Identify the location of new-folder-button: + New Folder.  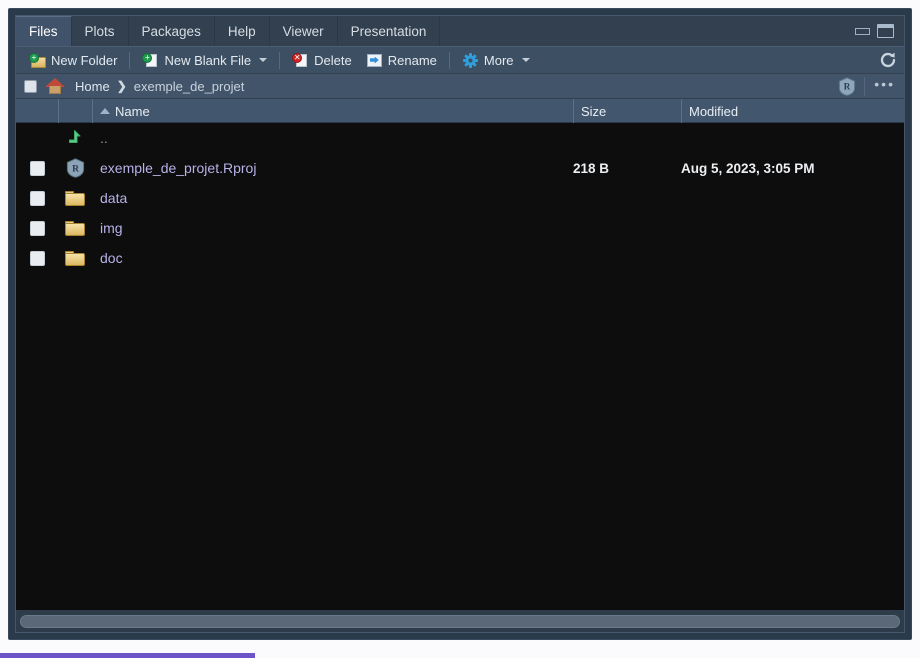
(73, 60).